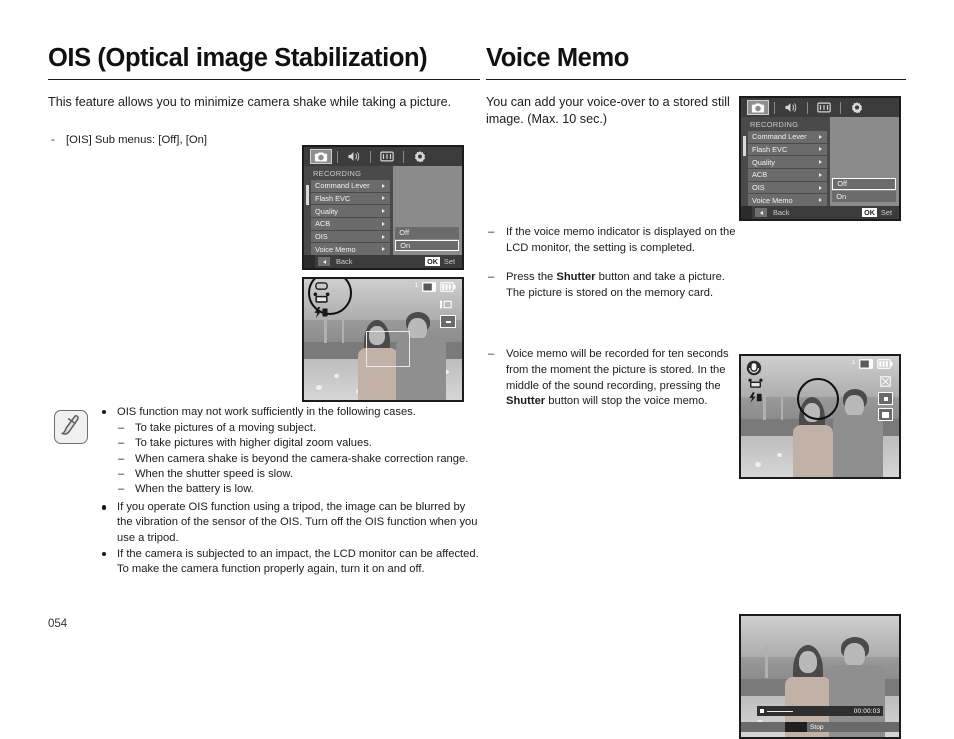 The width and height of the screenshot is (954, 739). I want to click on voice-memo-bullet-2-bold: Shutter, so click(576, 277).